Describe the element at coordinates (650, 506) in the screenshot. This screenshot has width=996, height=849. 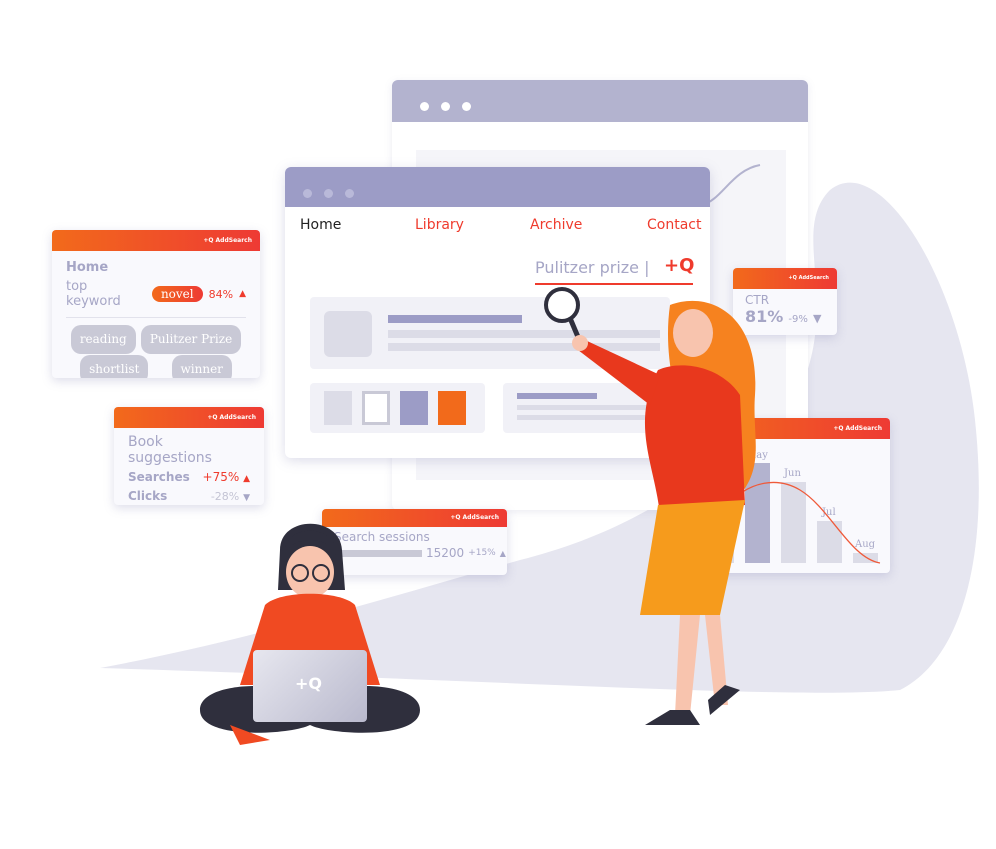
I see `standing-woman-illustration` at that location.